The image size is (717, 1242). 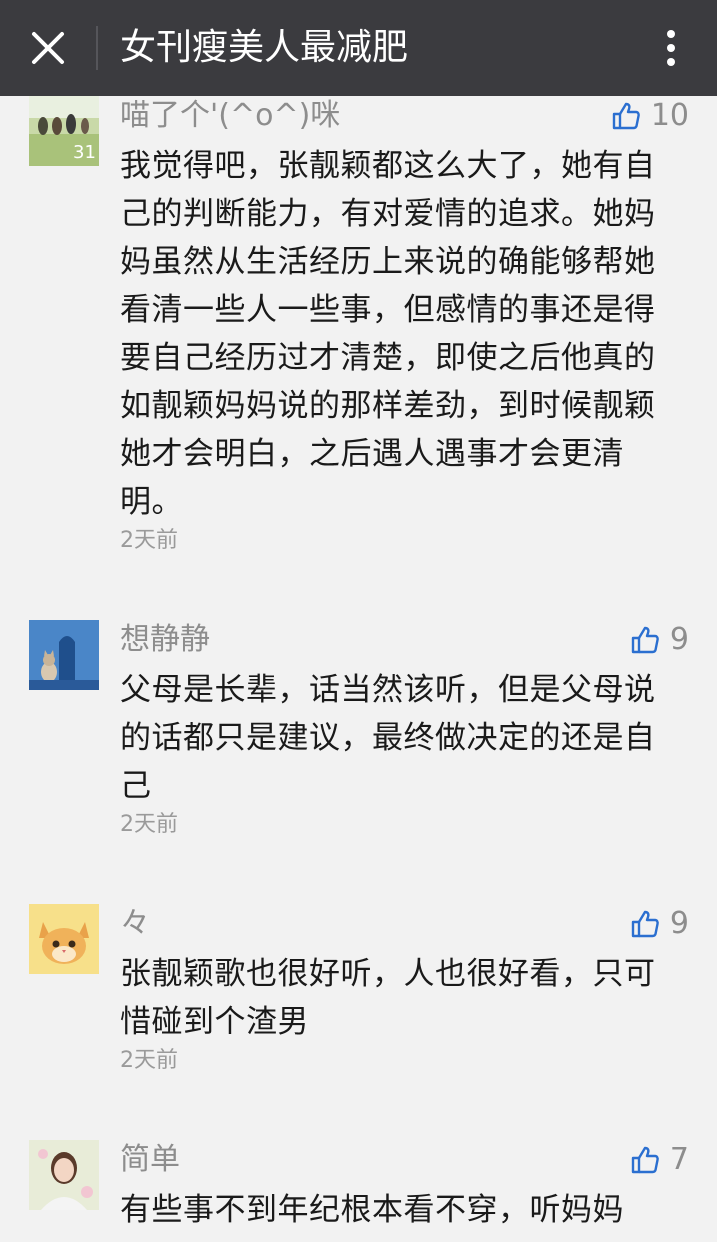 What do you see at coordinates (84, 152) in the screenshot?
I see `avatar-badge: 31` at bounding box center [84, 152].